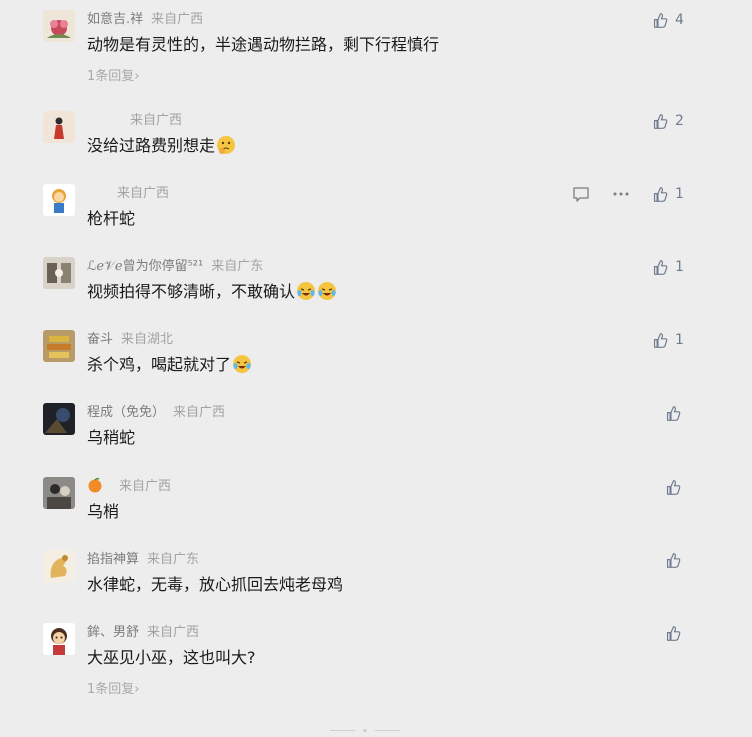 The width and height of the screenshot is (752, 737). I want to click on comment-text: 没给过路费别想走, so click(161, 146).